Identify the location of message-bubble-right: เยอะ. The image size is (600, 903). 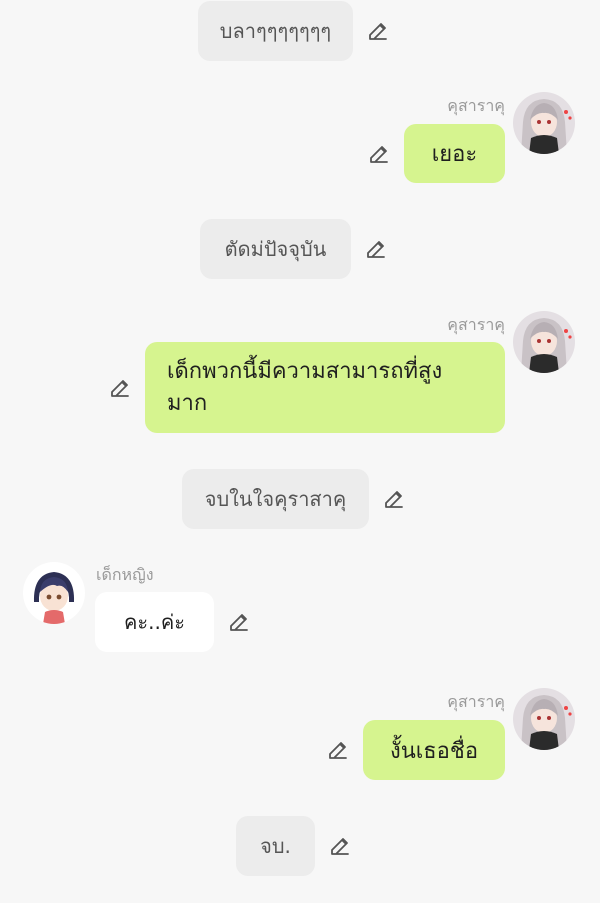
(454, 153).